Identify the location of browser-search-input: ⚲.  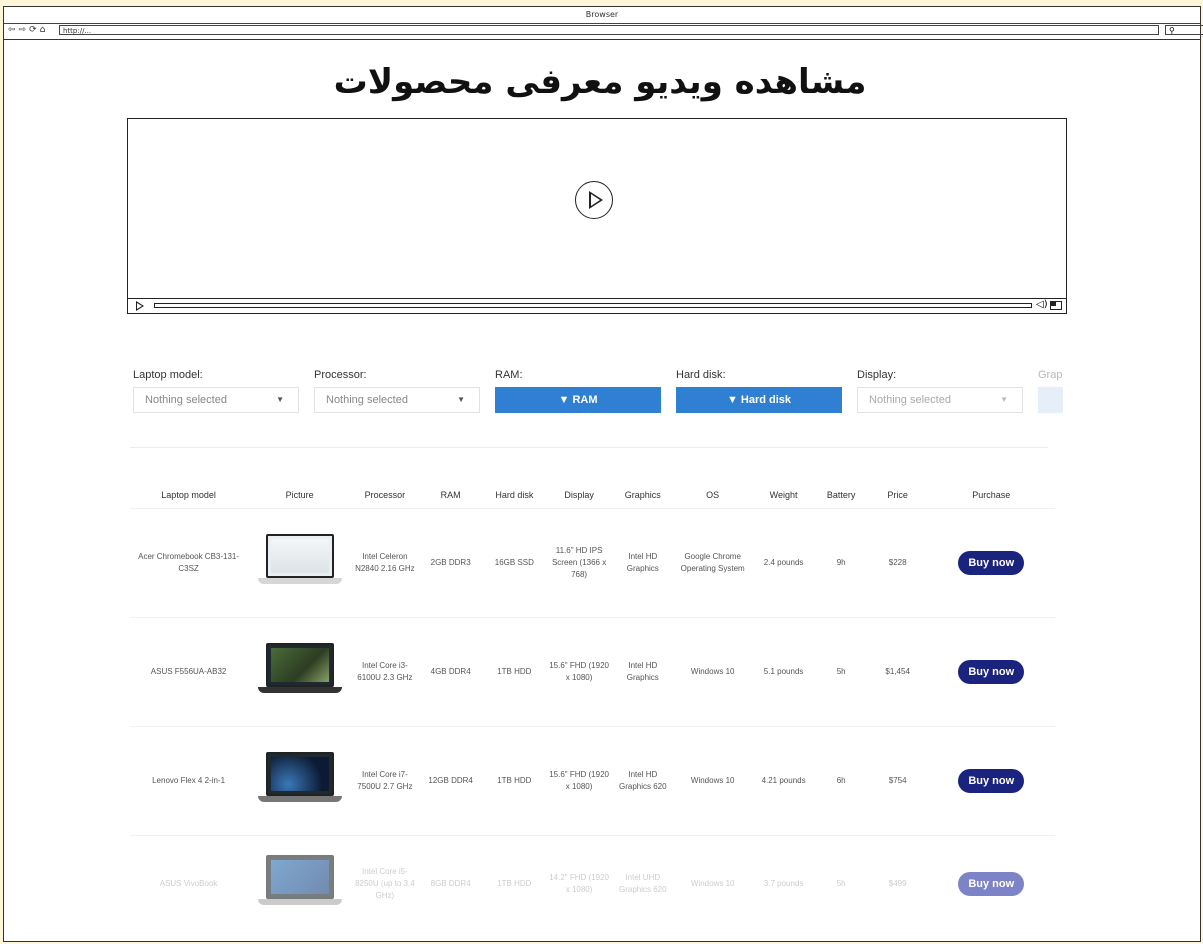
(1184, 30).